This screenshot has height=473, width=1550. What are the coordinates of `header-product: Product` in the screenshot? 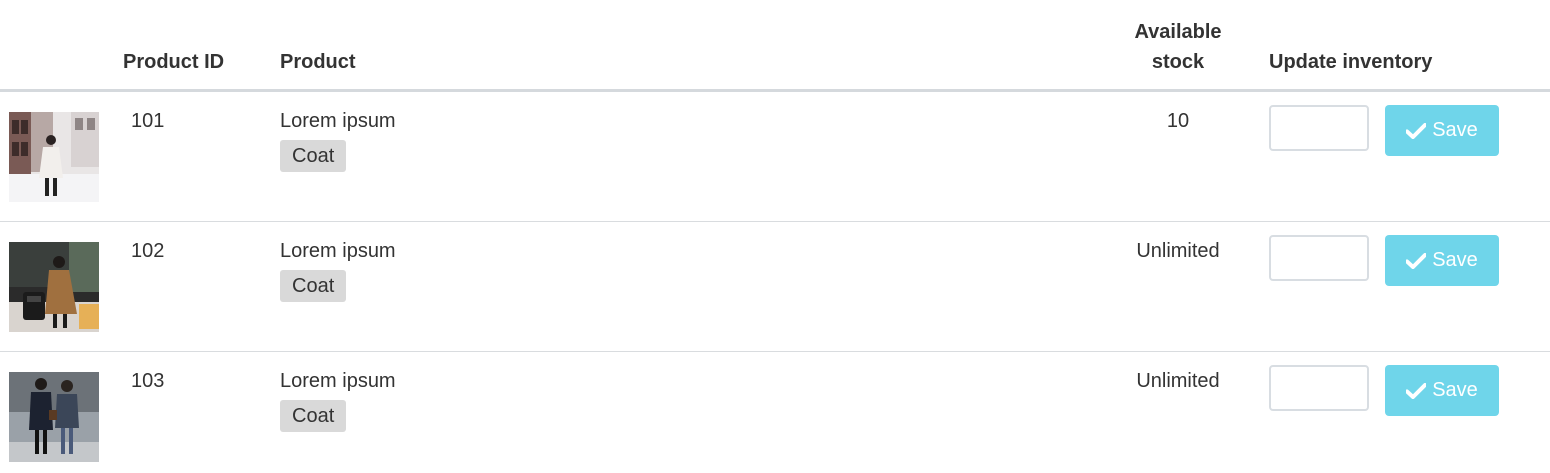 It's located at (318, 62).